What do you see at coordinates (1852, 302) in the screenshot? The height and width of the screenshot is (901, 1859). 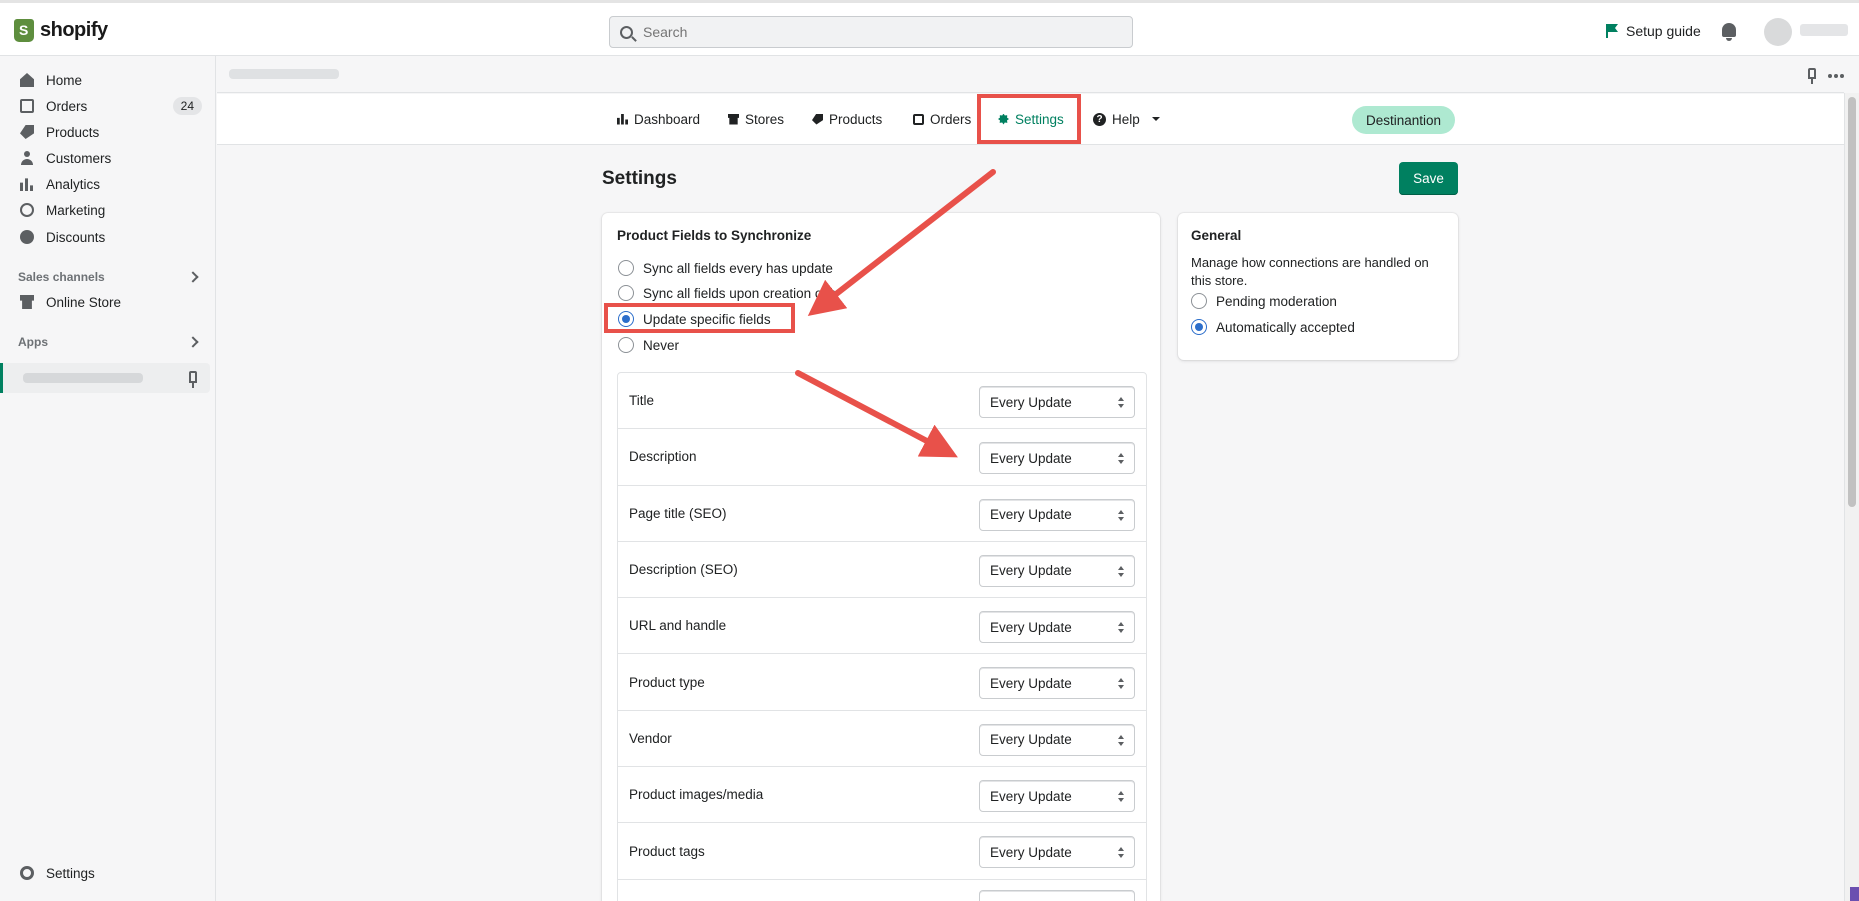 I see `scrollbar-thumb` at bounding box center [1852, 302].